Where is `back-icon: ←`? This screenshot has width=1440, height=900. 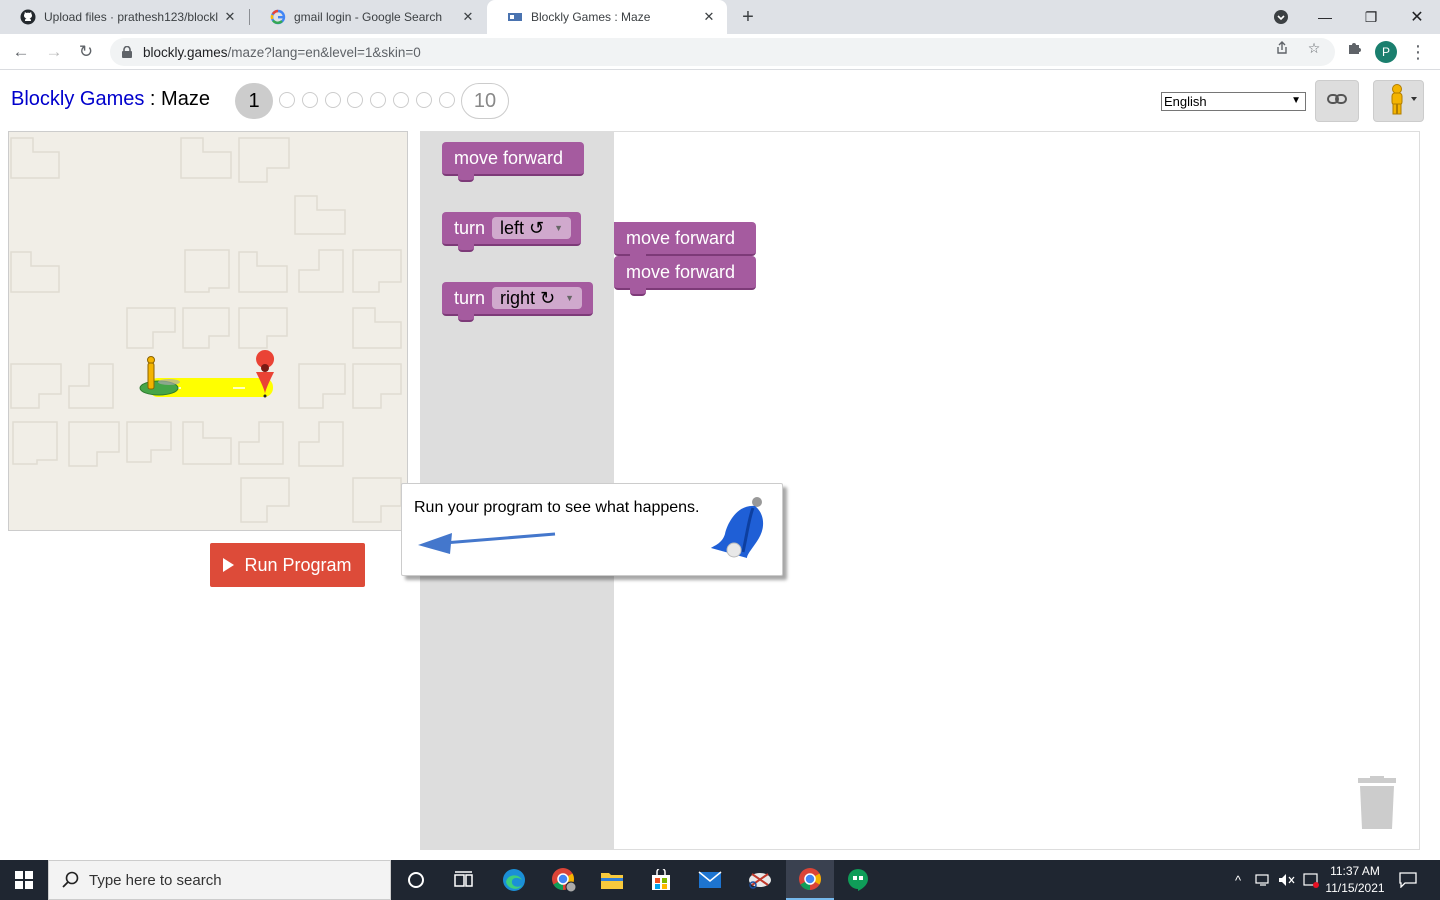
back-icon: ← is located at coordinates (21, 52).